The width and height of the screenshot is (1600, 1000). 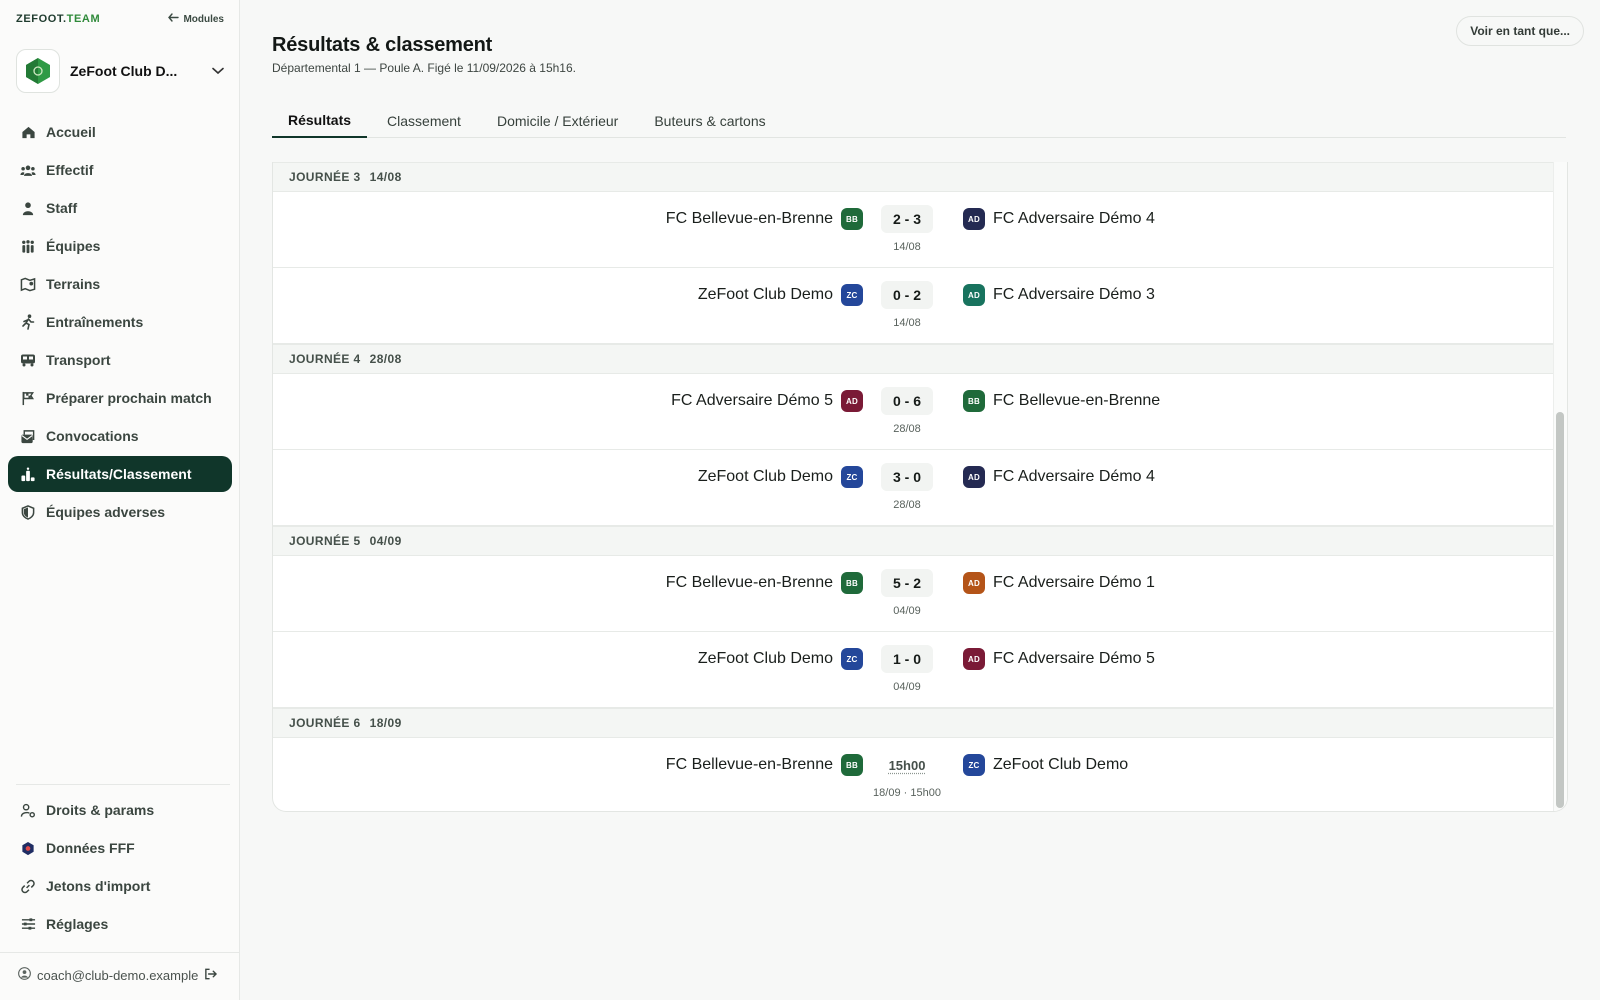 I want to click on match-date: 04/09, so click(x=907, y=611).